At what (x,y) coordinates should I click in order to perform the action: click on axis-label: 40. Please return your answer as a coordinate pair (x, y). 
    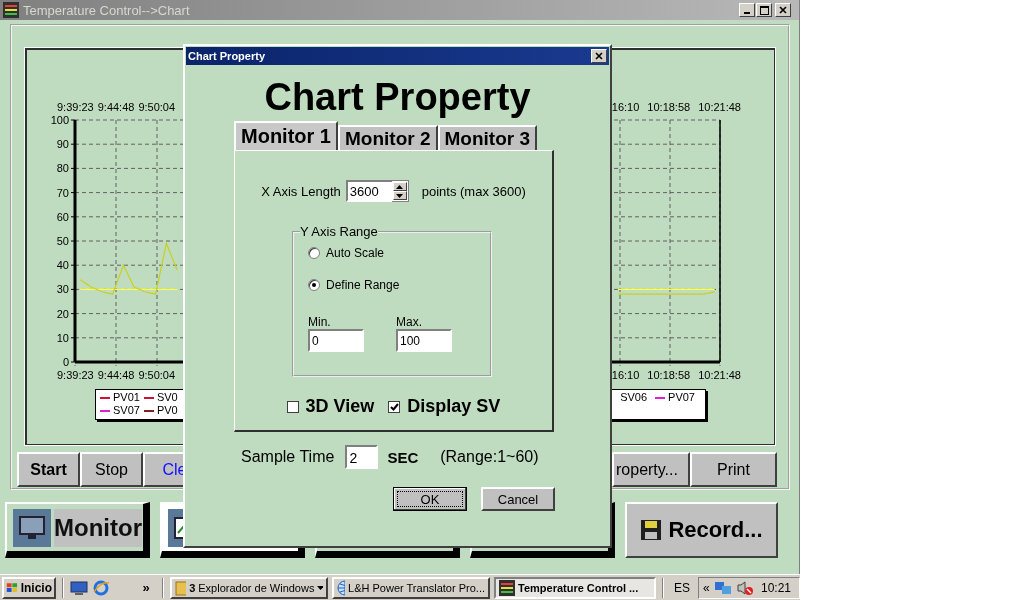
    Looking at the image, I should click on (62, 265).